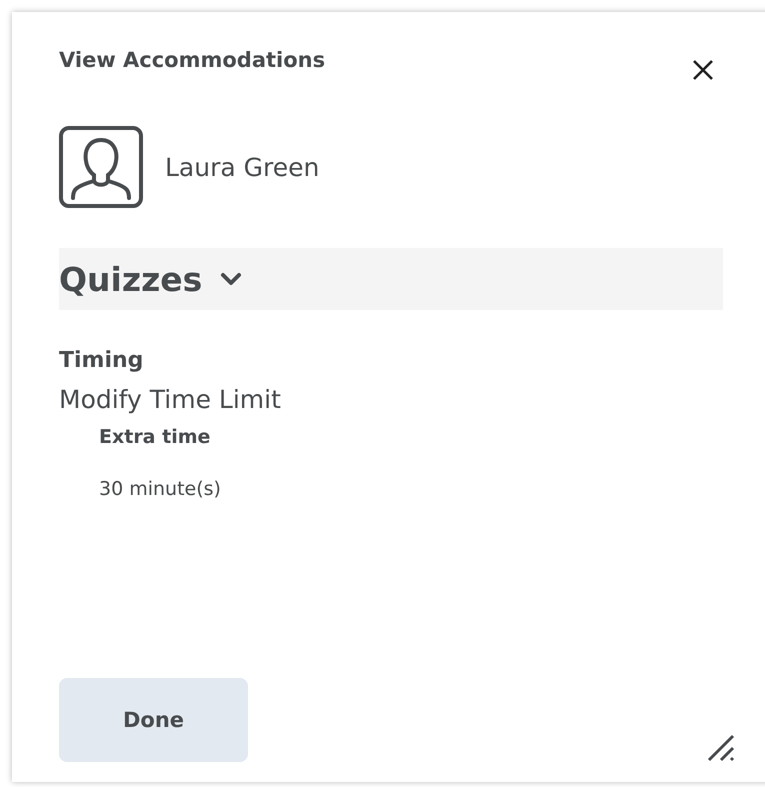  What do you see at coordinates (231, 279) in the screenshot?
I see `chevron-icon` at bounding box center [231, 279].